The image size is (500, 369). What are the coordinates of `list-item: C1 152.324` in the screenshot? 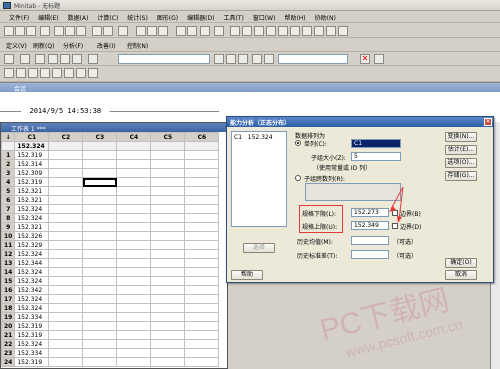 It's located at (259, 137).